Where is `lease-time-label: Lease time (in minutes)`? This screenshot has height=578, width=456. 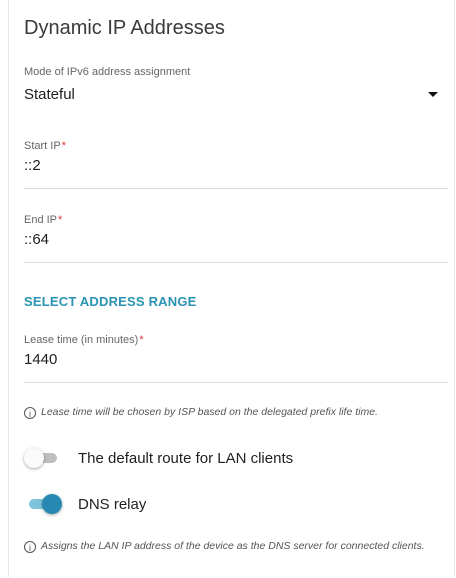
lease-time-label: Lease time (in minutes) is located at coordinates (81, 340).